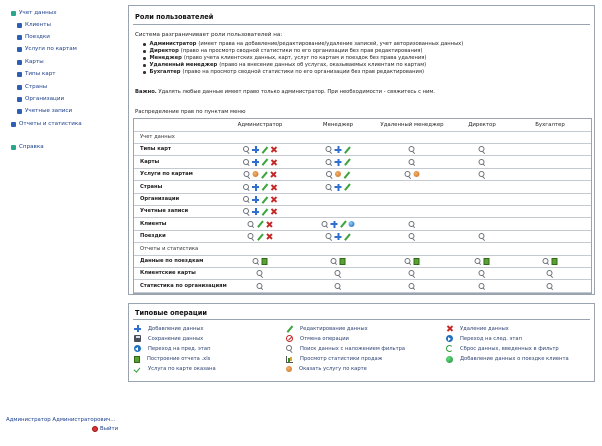  Describe the element at coordinates (550, 125) in the screenshot. I see `column-header: Бухгалтер` at that location.